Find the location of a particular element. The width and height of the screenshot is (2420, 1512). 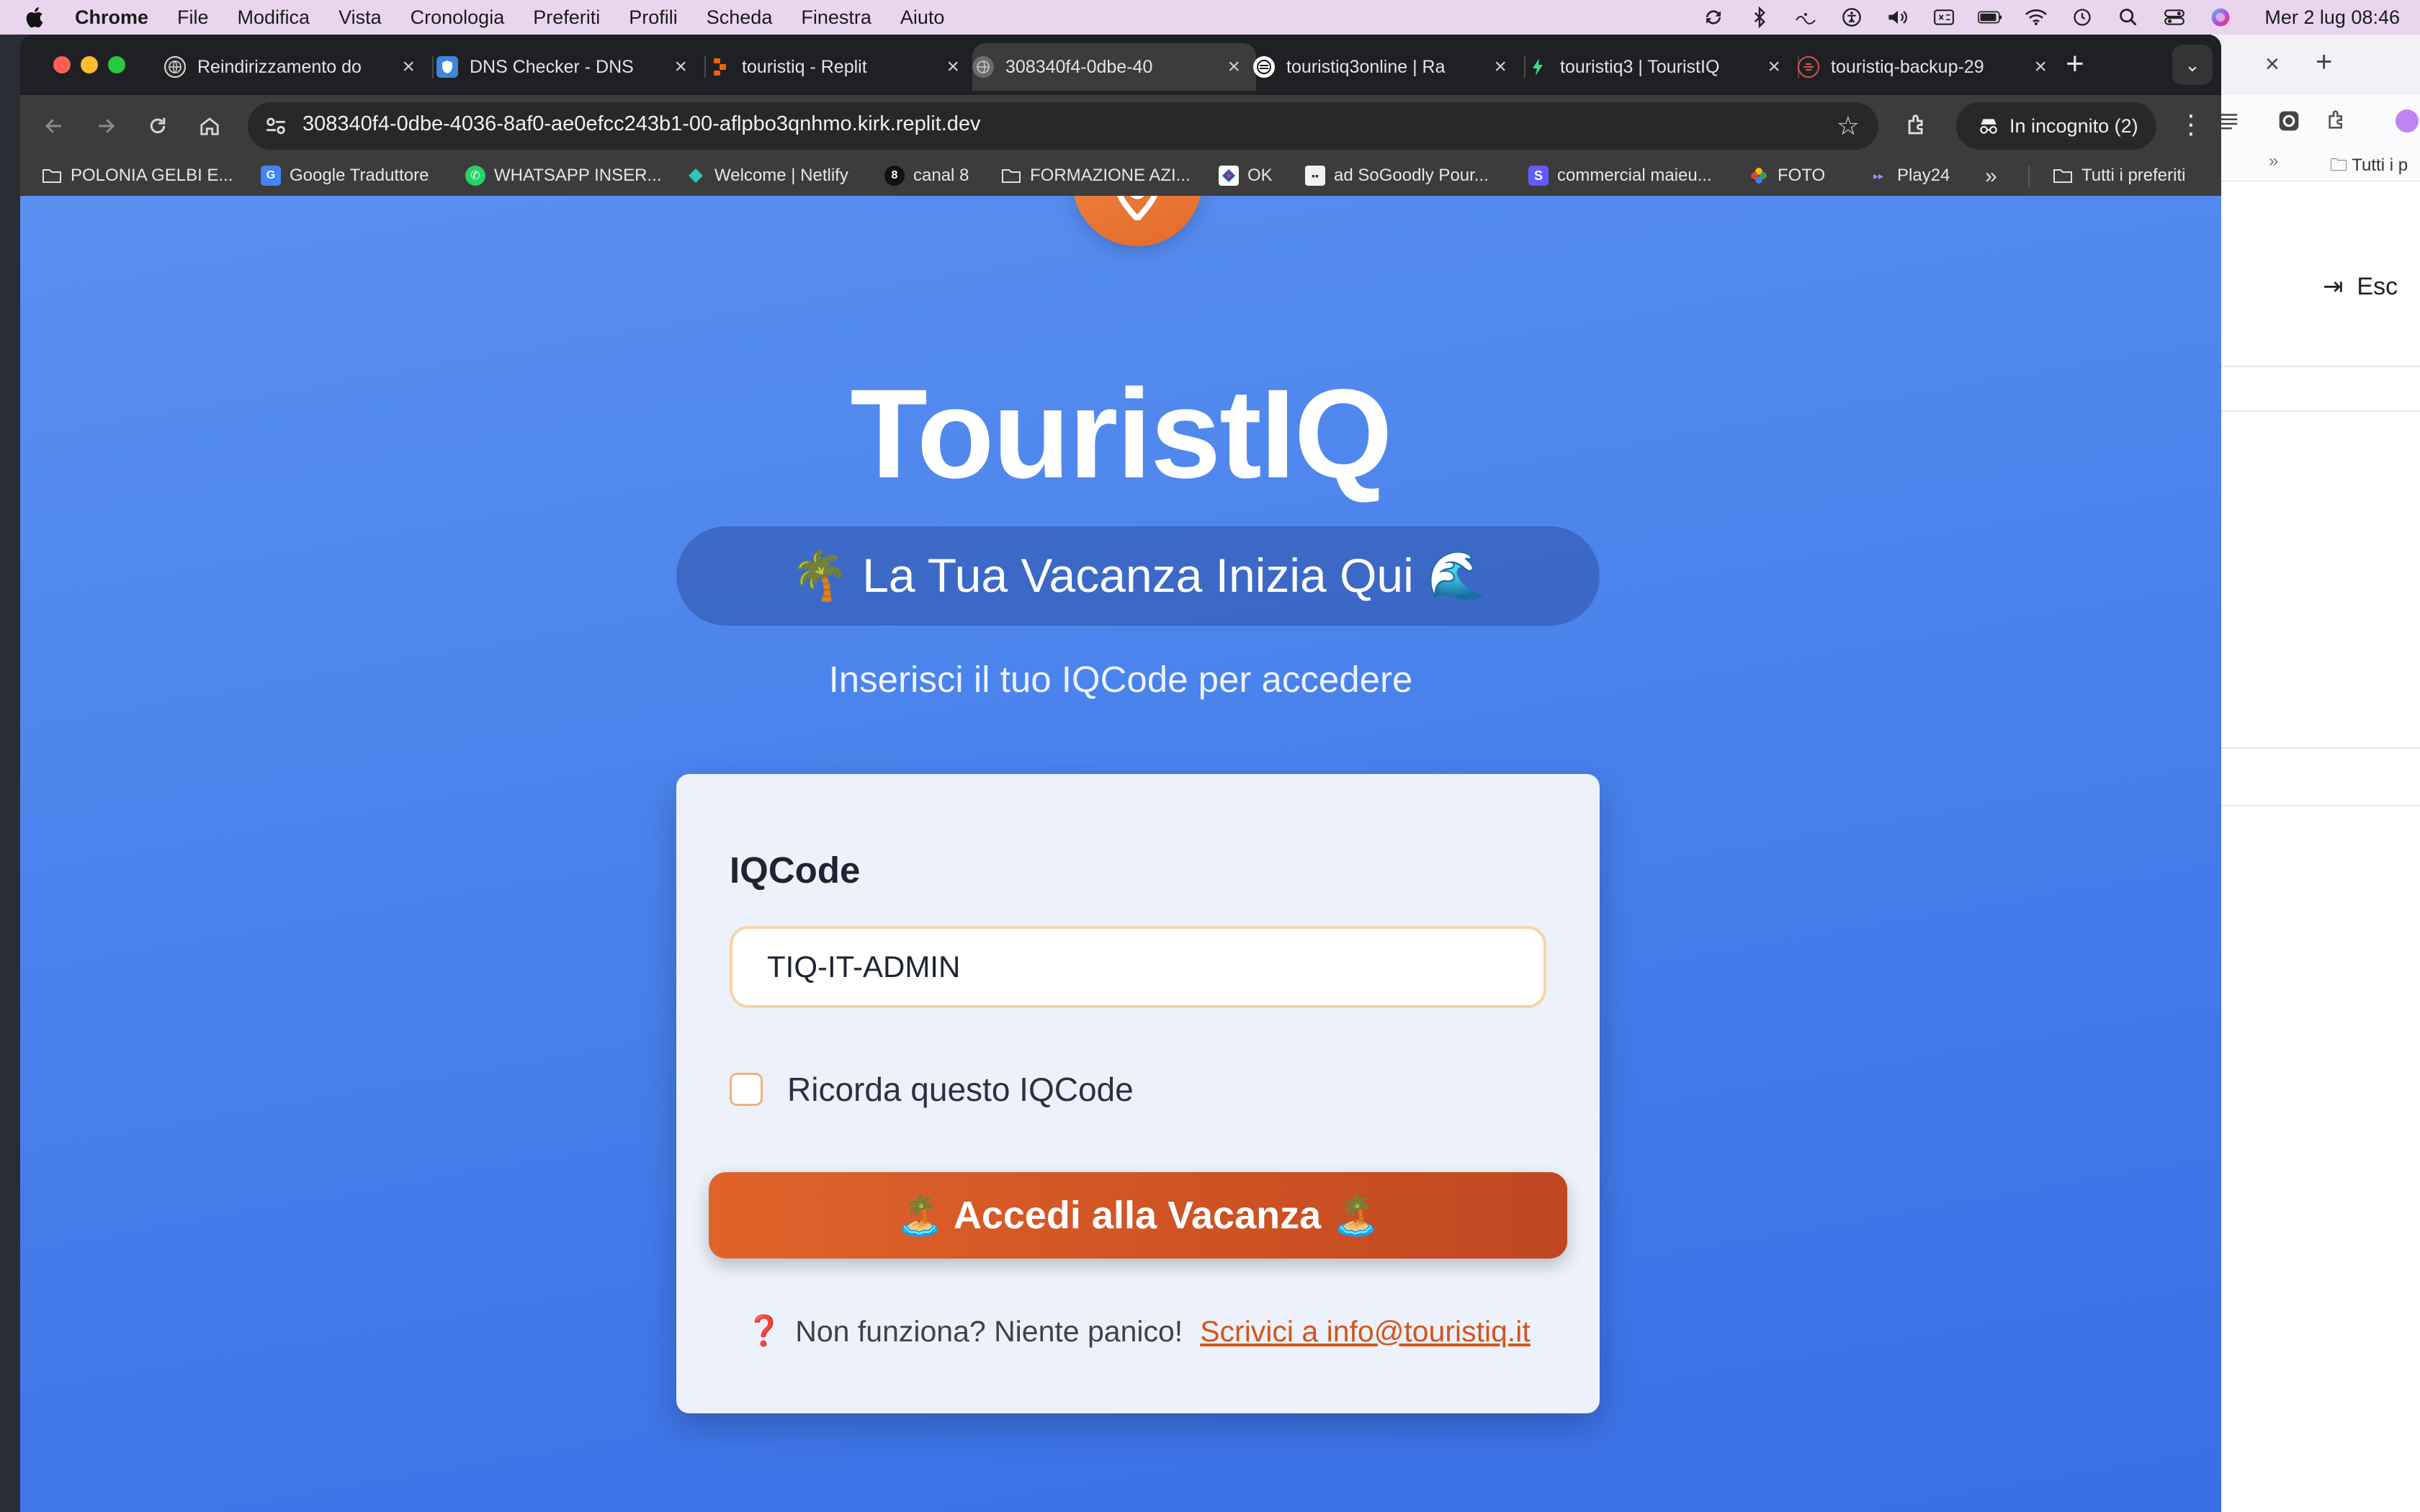

bookmark-canal8: 8 canal 8 is located at coordinates (926, 176).